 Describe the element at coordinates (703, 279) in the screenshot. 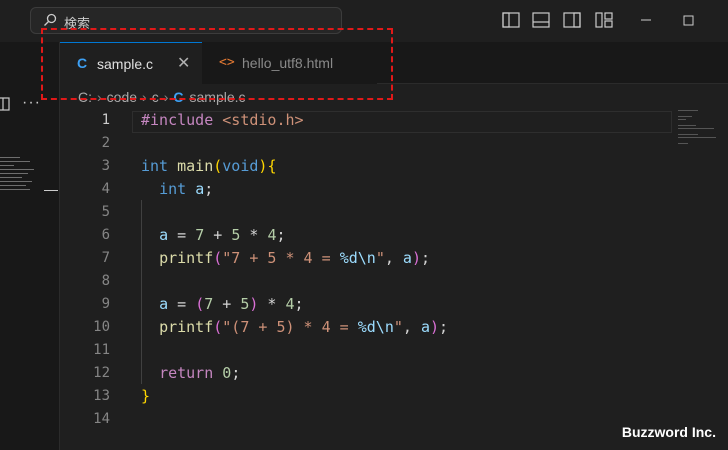

I see `minimap` at that location.